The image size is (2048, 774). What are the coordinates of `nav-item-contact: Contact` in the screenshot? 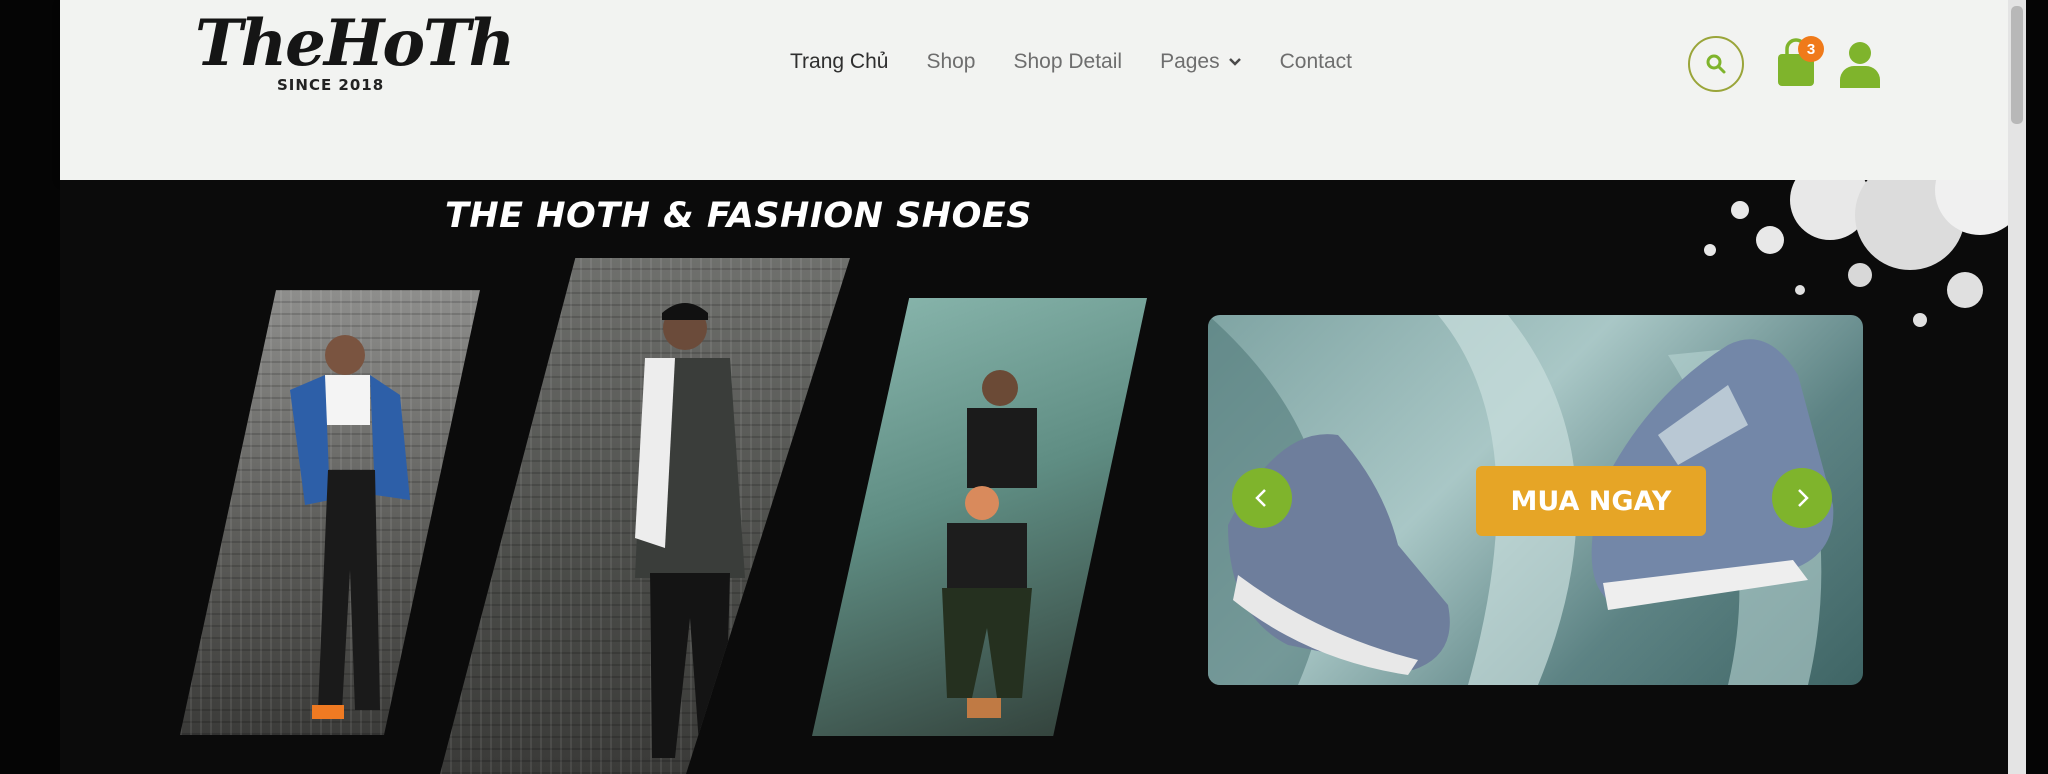 It's located at (1316, 62).